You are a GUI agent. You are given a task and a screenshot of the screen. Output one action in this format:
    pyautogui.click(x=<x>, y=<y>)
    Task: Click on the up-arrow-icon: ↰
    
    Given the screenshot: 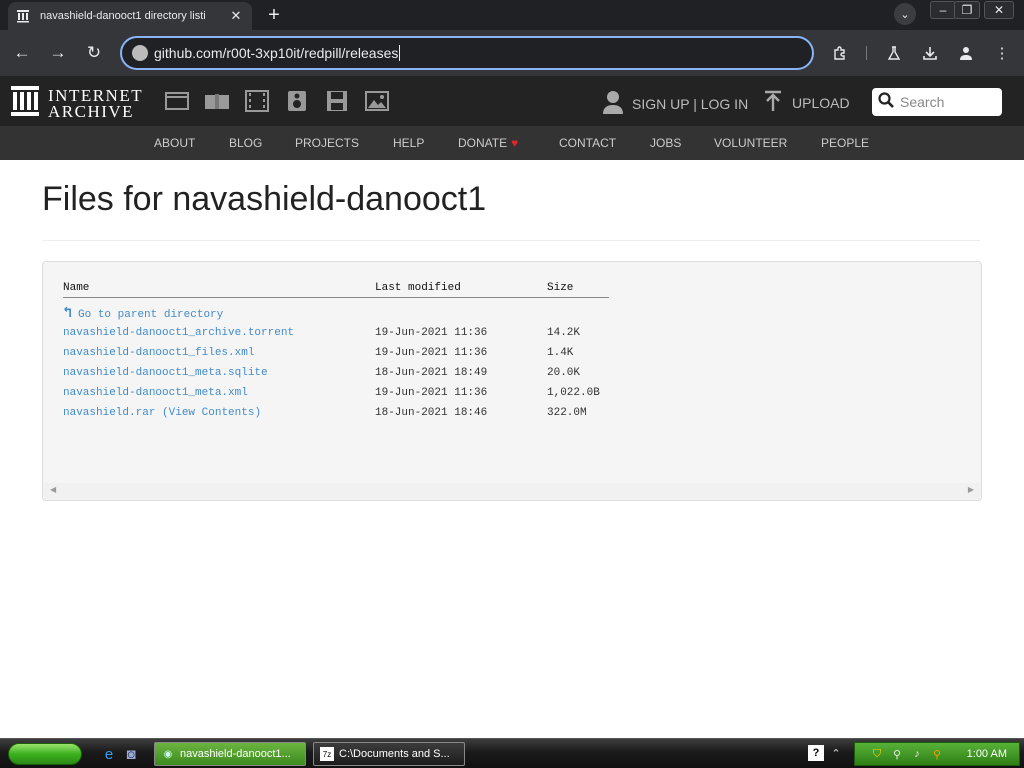 What is the action you would take?
    pyautogui.click(x=68, y=314)
    